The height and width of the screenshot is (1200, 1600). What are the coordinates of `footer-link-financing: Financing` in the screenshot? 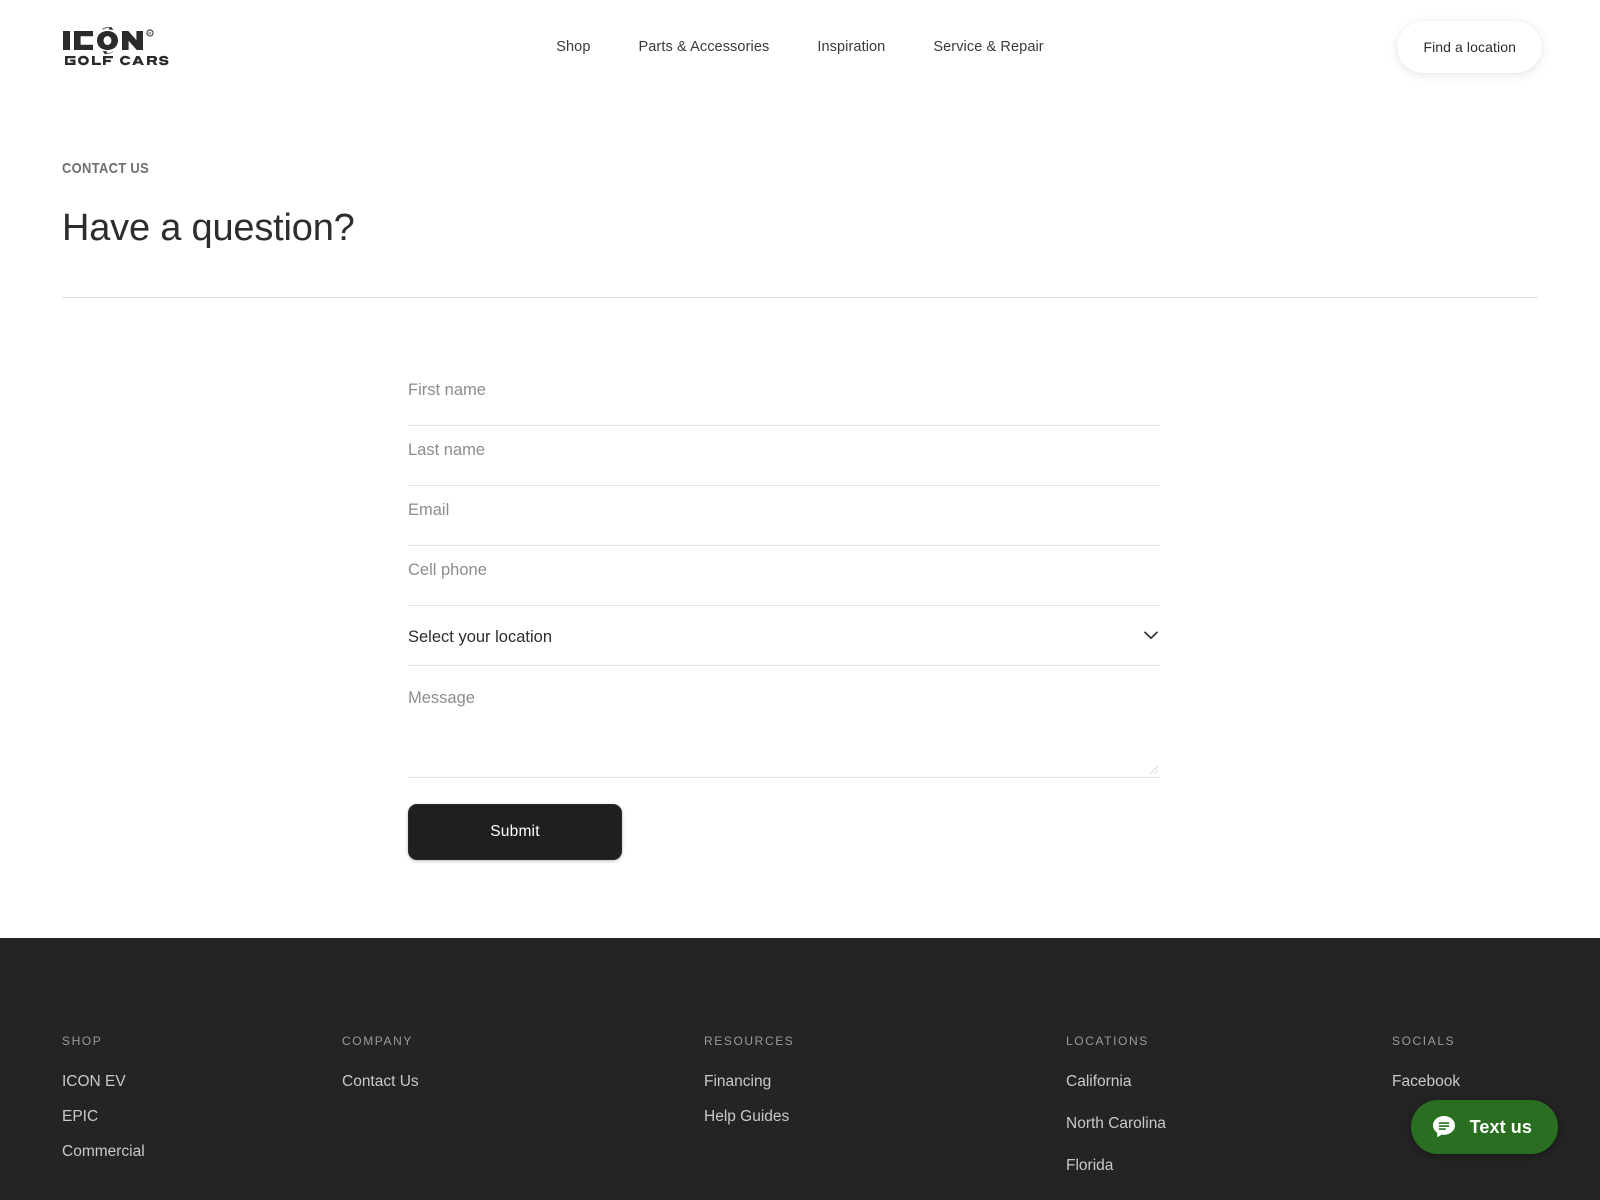 It's located at (885, 1082).